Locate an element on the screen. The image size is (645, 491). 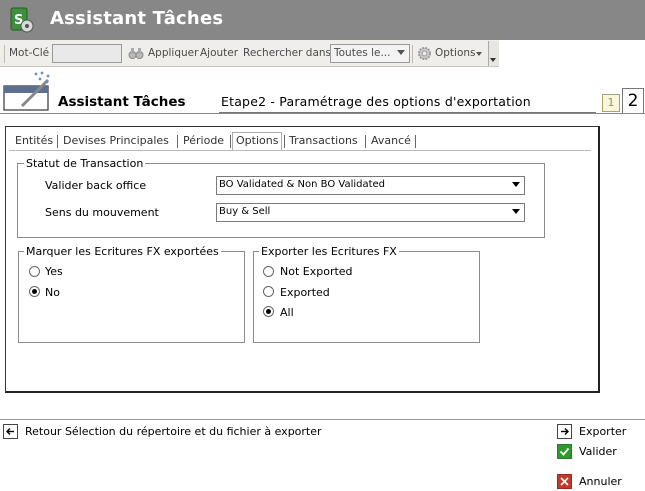
options-menu-button: Options is located at coordinates (455, 53).